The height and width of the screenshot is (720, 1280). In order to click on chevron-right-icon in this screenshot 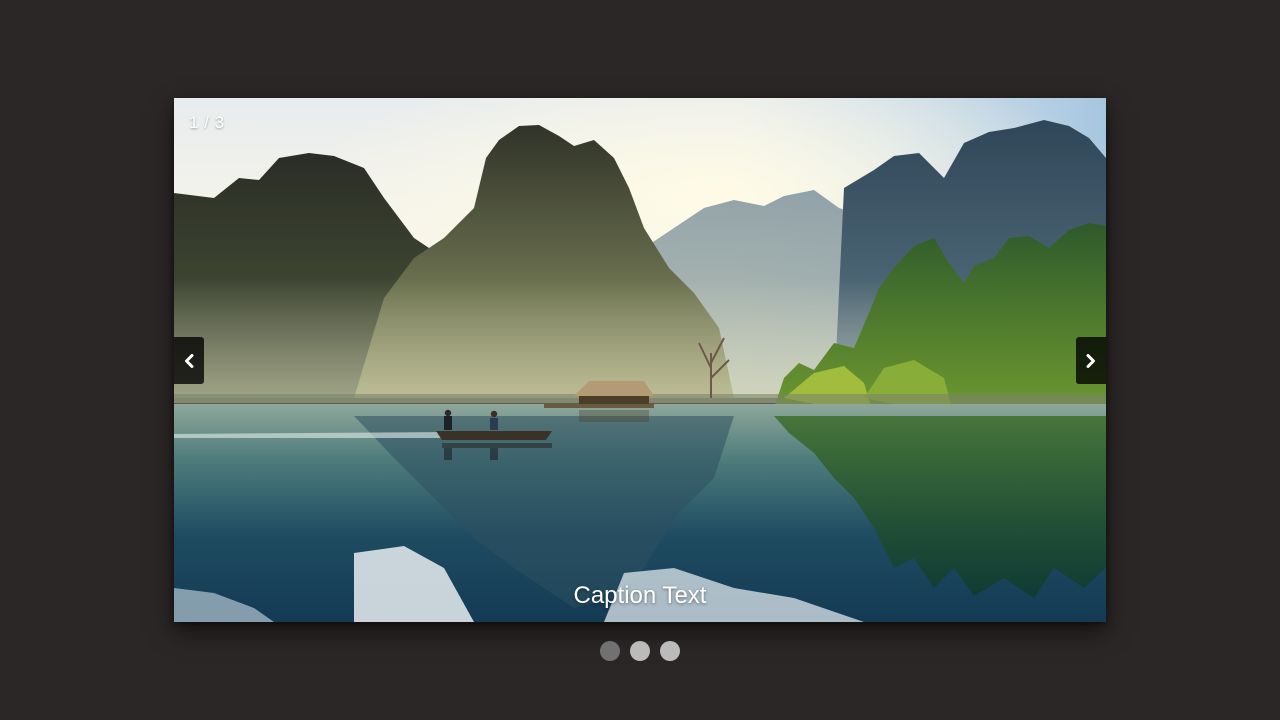, I will do `click(1090, 360)`.